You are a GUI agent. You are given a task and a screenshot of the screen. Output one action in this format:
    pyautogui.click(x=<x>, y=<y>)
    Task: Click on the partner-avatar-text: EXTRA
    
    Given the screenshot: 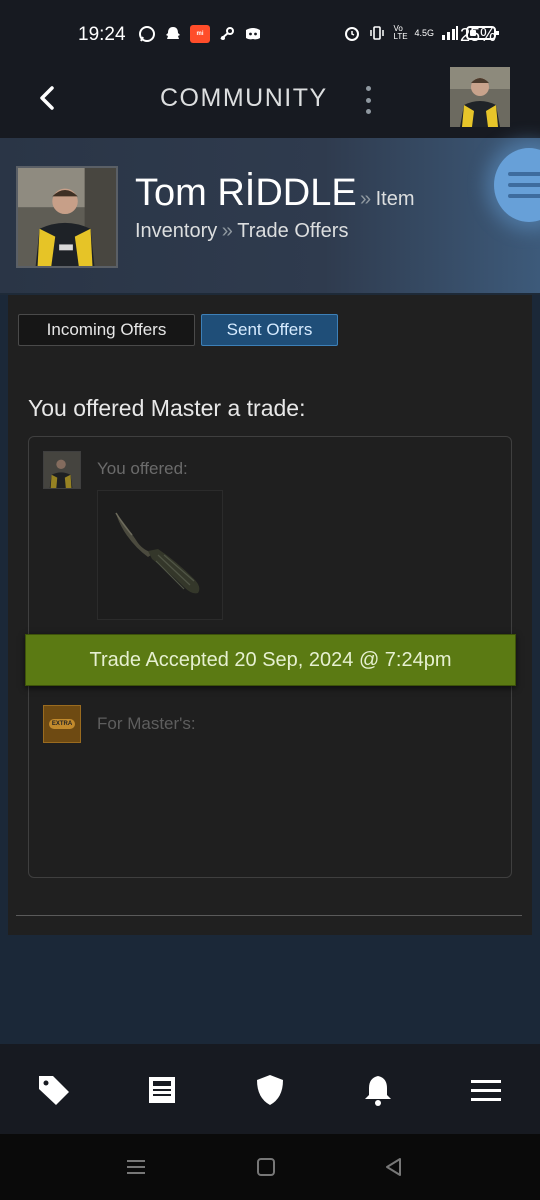 What is the action you would take?
    pyautogui.click(x=62, y=724)
    